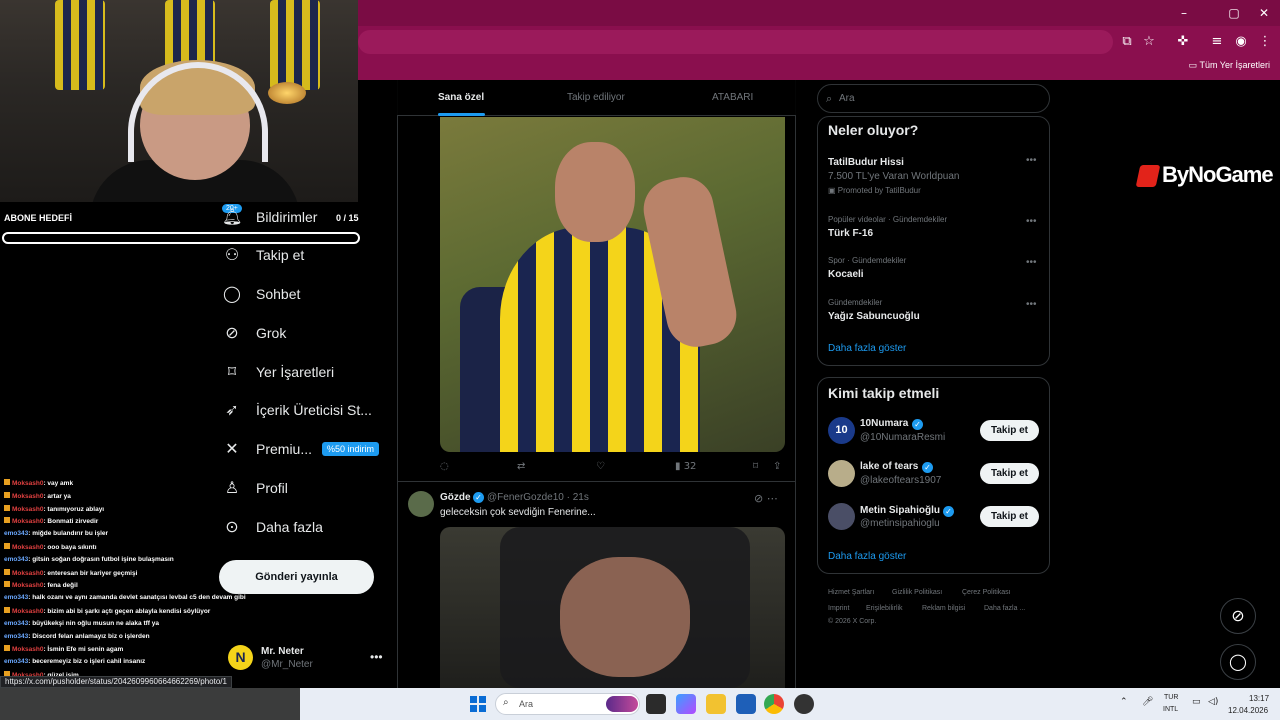 The height and width of the screenshot is (720, 1280). Describe the element at coordinates (986, 592) in the screenshot. I see `footer-link: Çerez Politikası` at that location.